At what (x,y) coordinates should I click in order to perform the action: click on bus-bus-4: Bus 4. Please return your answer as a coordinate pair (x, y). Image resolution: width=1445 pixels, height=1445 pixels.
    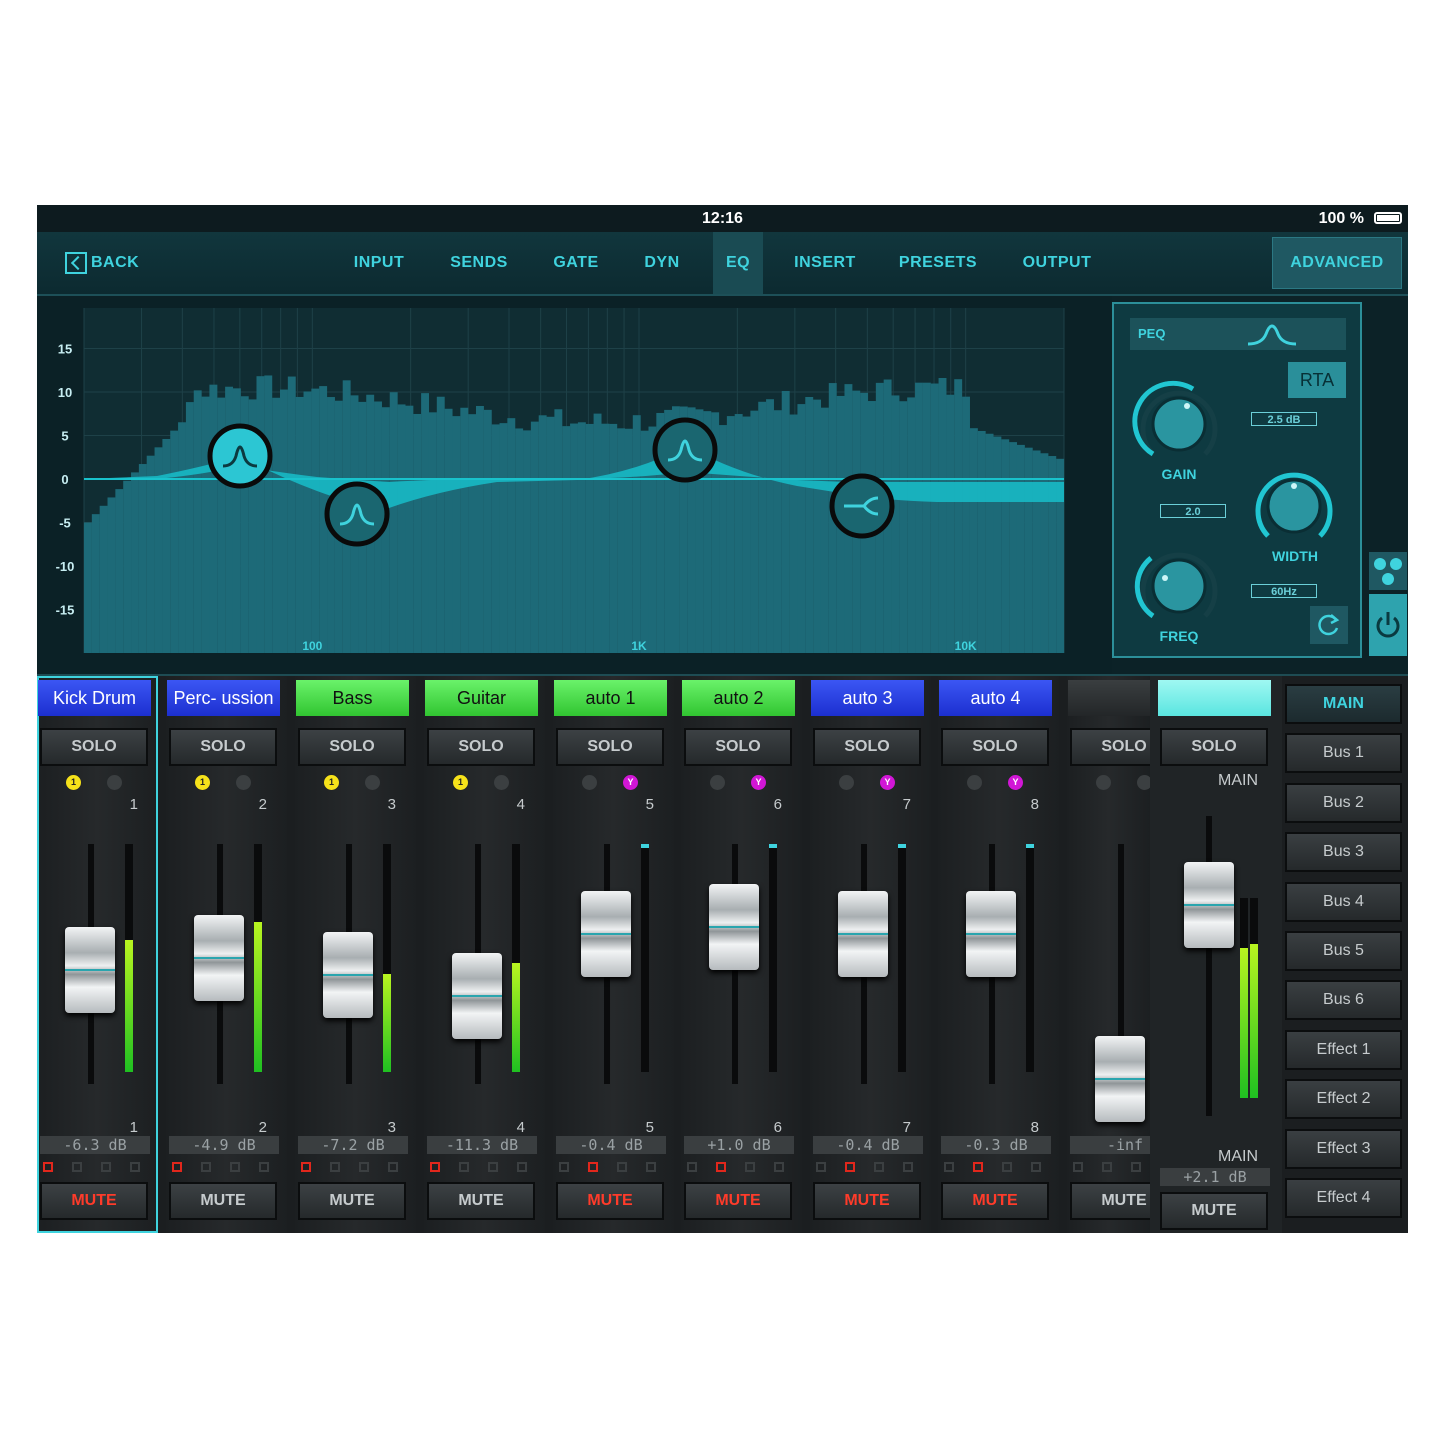
    Looking at the image, I should click on (1343, 901).